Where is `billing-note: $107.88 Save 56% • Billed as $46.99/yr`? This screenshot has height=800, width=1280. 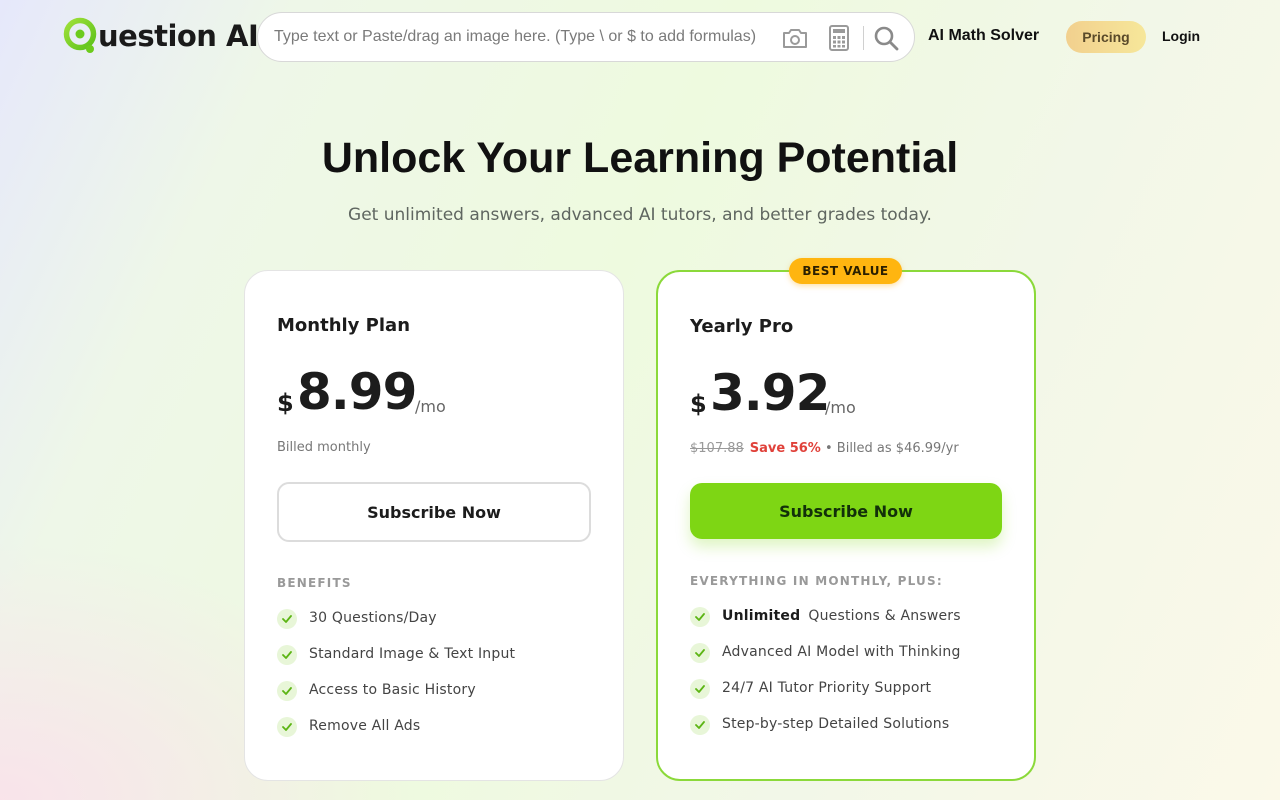 billing-note: $107.88 Save 56% • Billed as $46.99/yr is located at coordinates (824, 448).